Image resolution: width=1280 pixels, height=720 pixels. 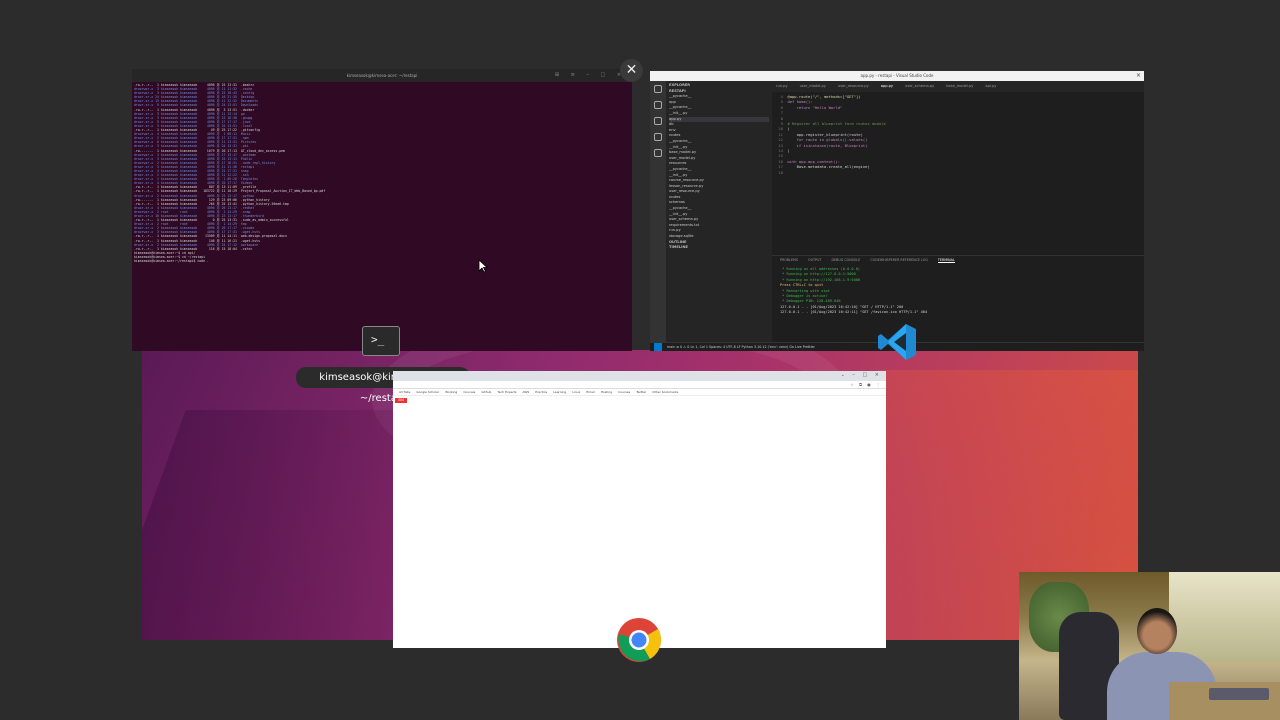 I want to click on activity-bar, so click(x=658, y=211).